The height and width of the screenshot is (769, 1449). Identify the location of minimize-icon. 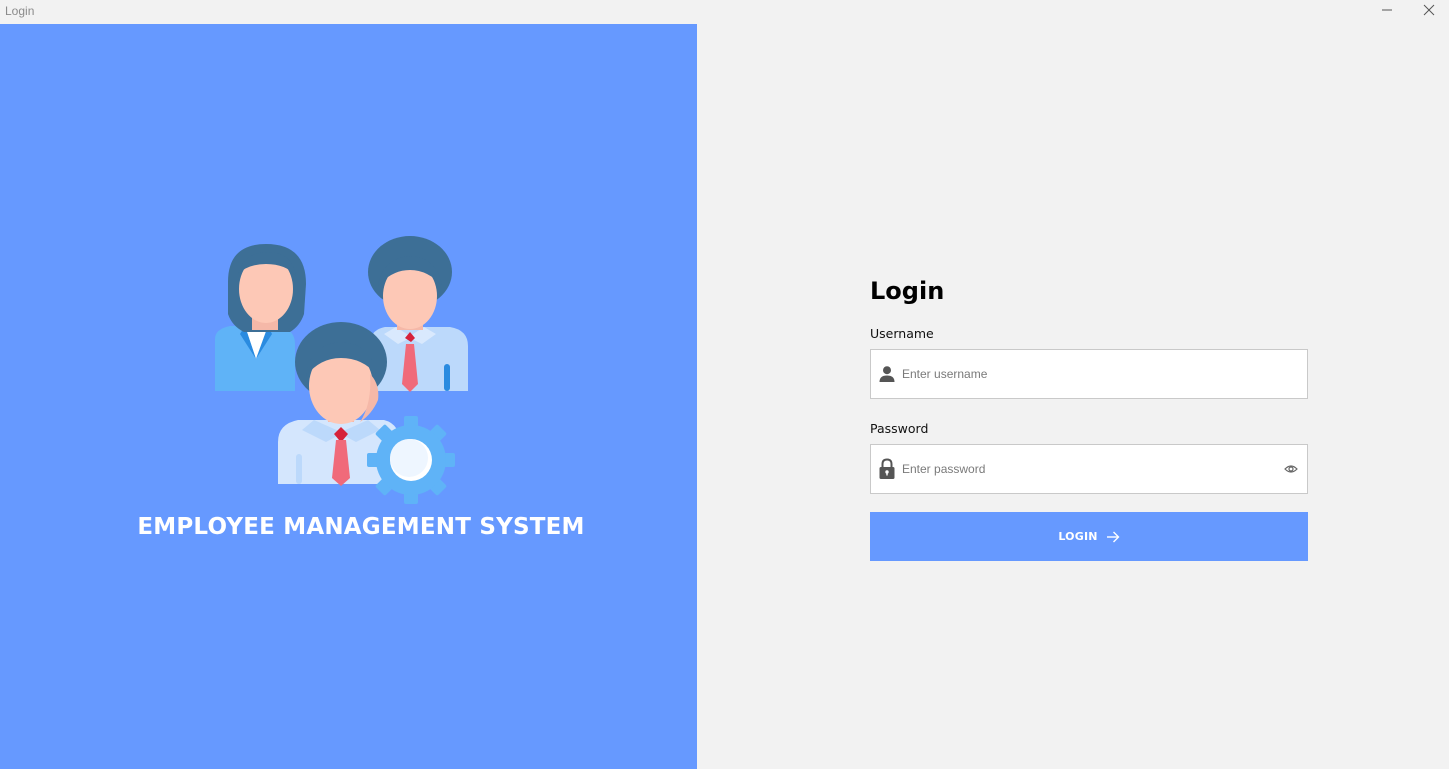
(1387, 10).